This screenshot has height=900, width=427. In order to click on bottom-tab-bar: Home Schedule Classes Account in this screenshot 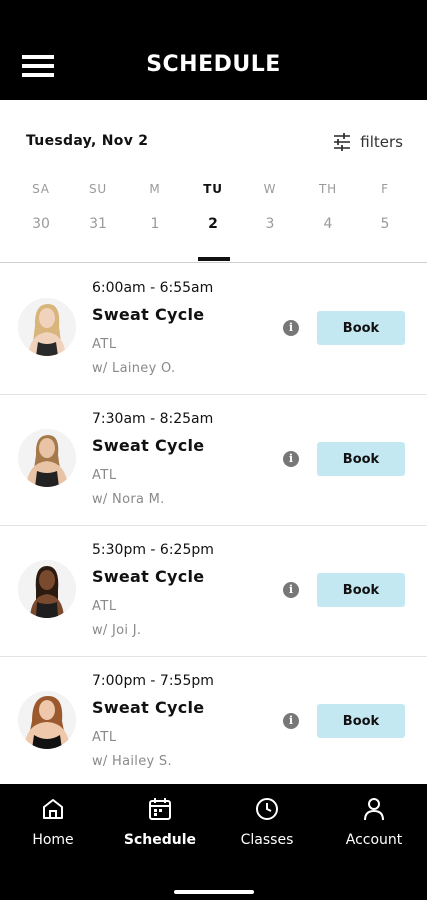, I will do `click(213, 842)`.